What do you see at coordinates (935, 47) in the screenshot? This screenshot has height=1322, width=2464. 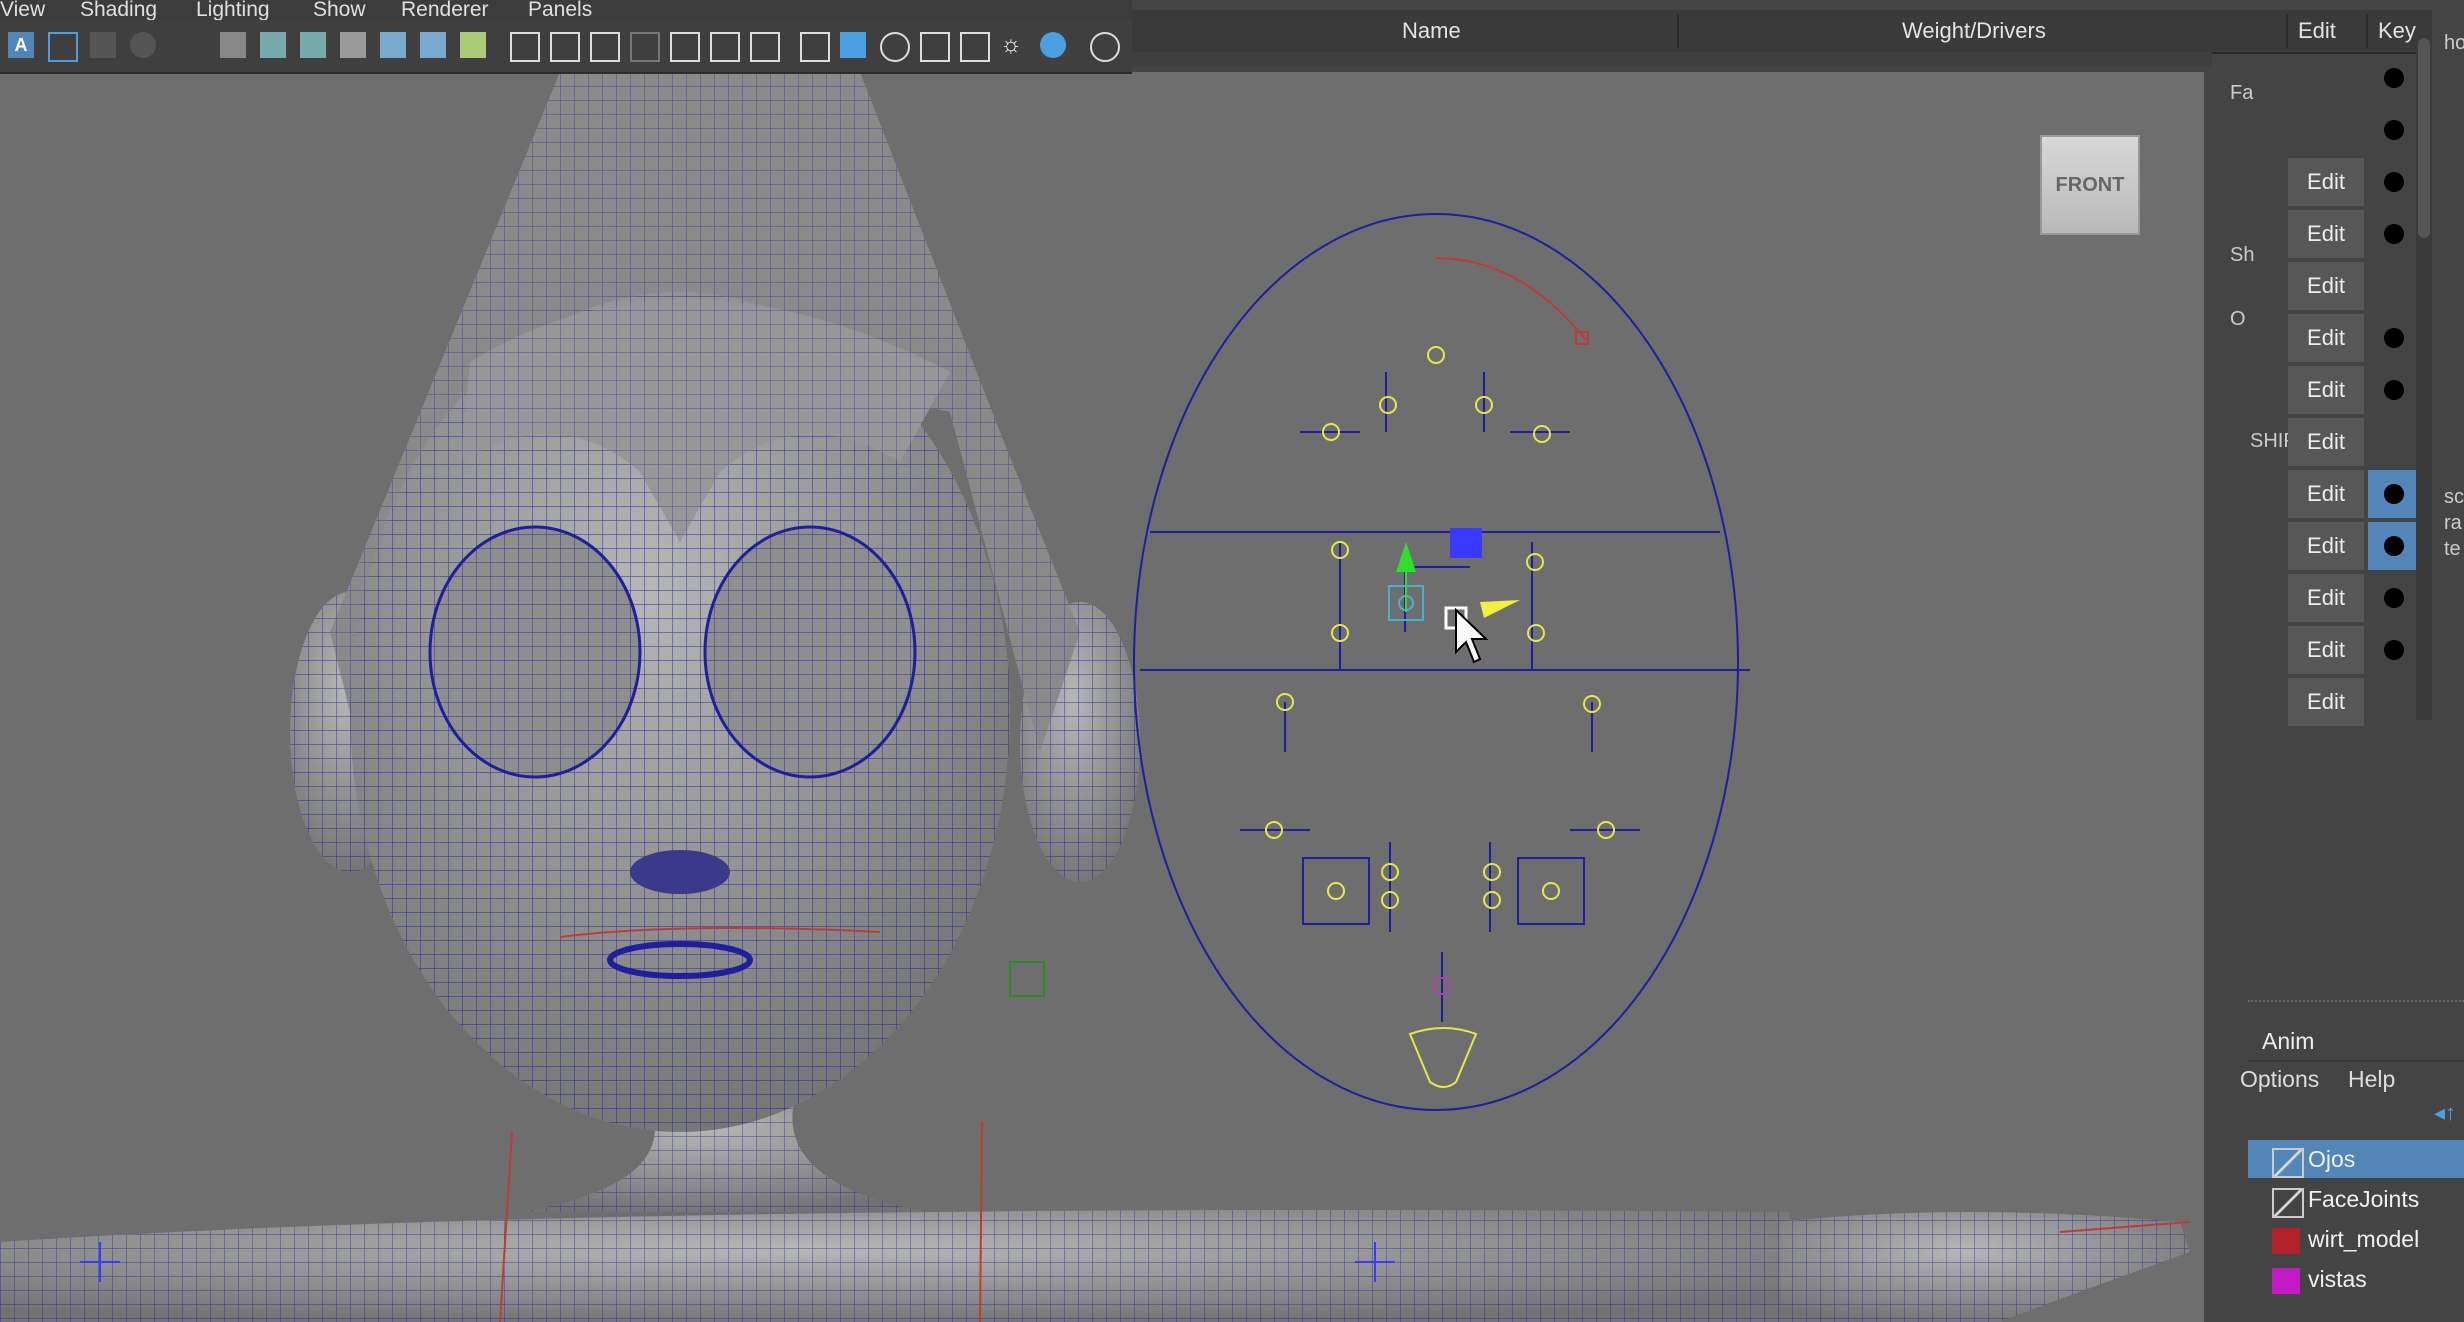 I see `textured-icon` at bounding box center [935, 47].